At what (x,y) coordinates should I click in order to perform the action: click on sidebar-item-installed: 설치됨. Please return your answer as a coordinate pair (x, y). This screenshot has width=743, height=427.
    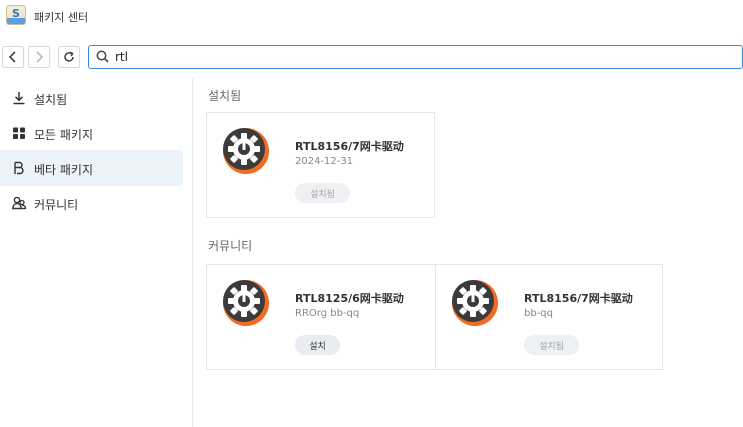
    Looking at the image, I should click on (91, 98).